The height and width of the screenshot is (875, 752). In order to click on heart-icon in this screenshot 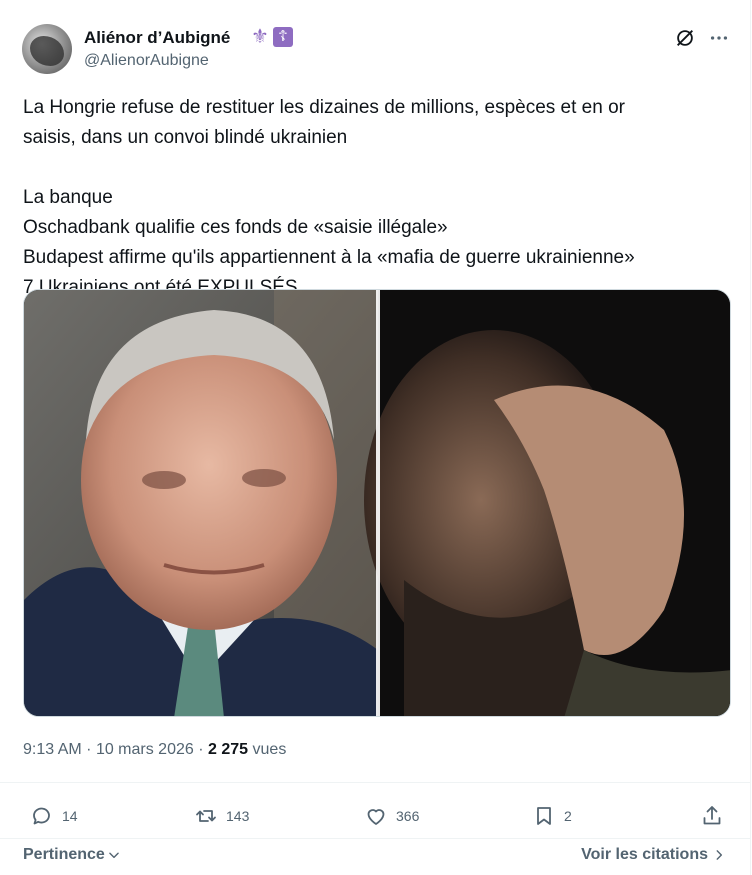, I will do `click(376, 817)`.